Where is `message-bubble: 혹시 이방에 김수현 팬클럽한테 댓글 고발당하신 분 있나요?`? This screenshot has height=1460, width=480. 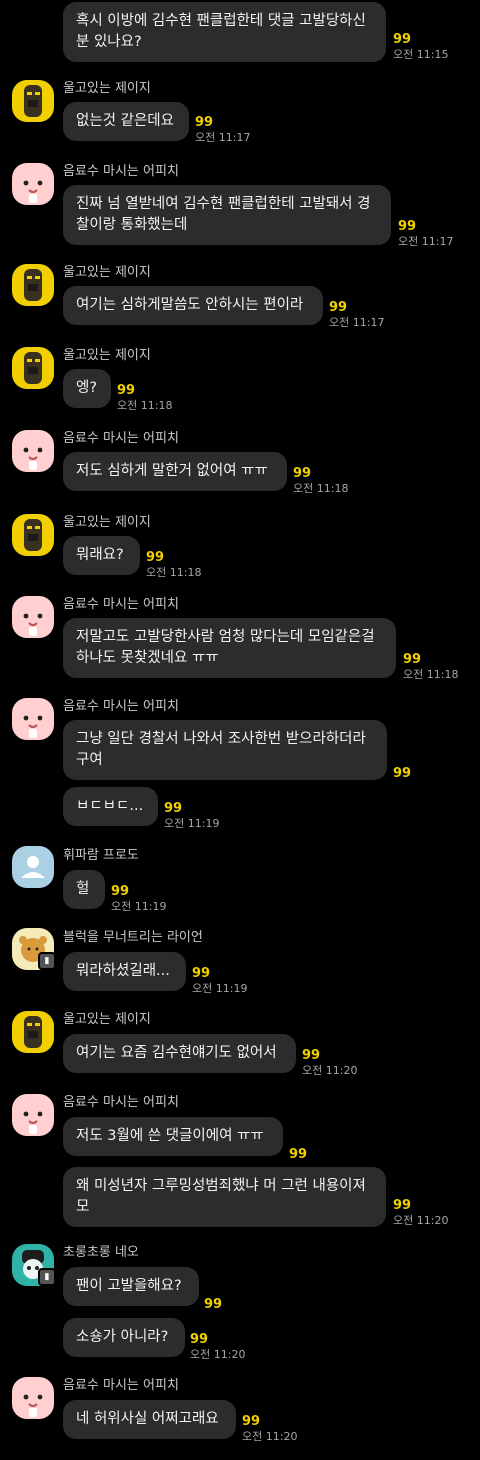 message-bubble: 혹시 이방에 김수현 팬클럽한테 댓글 고발당하신 분 있나요? is located at coordinates (224, 32).